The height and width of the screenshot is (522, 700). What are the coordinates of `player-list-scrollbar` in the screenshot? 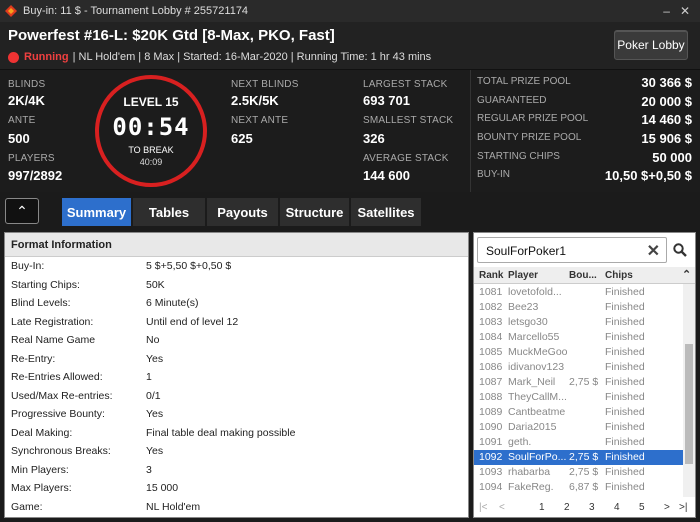 It's located at (689, 390).